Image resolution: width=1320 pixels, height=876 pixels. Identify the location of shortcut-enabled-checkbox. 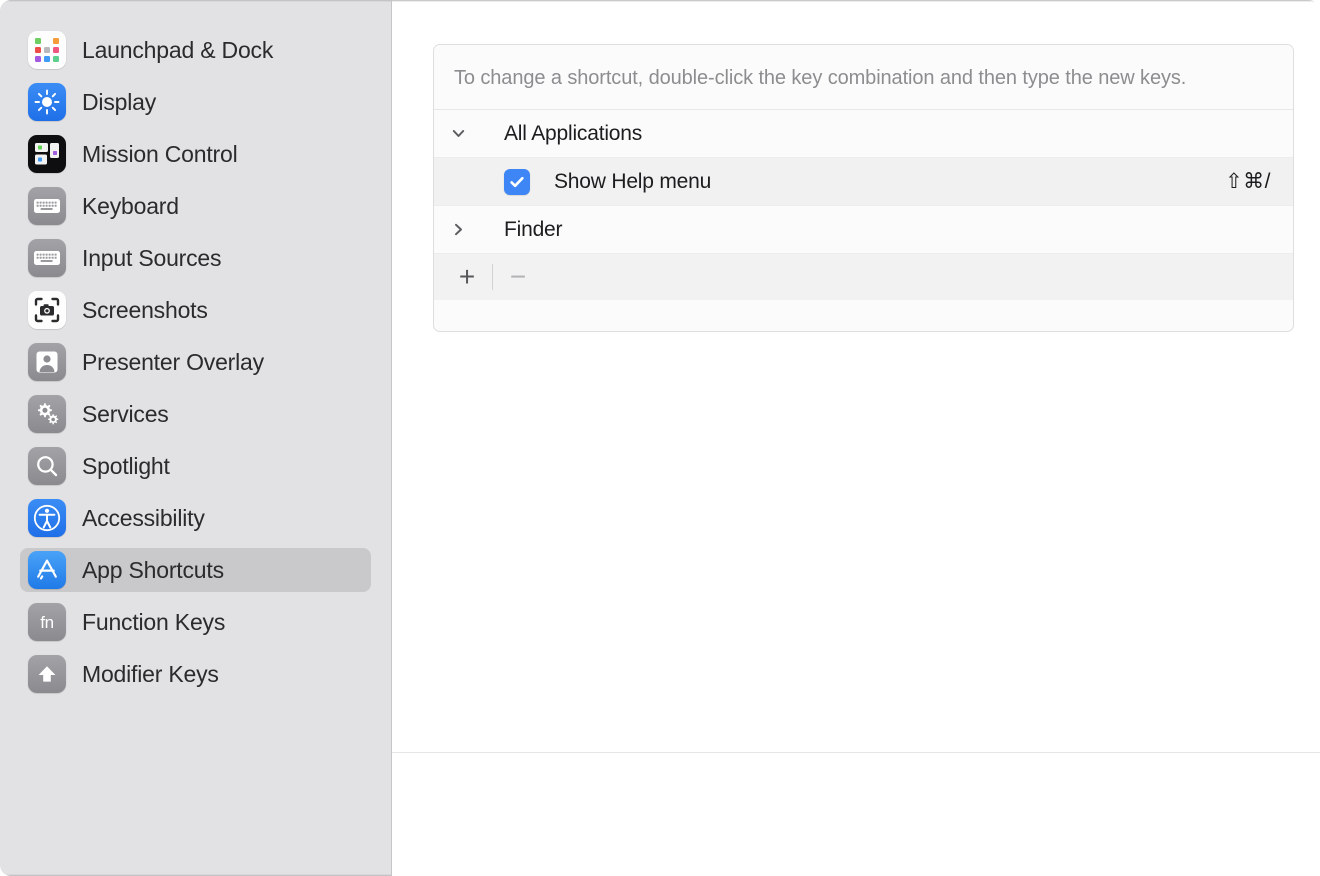
(517, 181).